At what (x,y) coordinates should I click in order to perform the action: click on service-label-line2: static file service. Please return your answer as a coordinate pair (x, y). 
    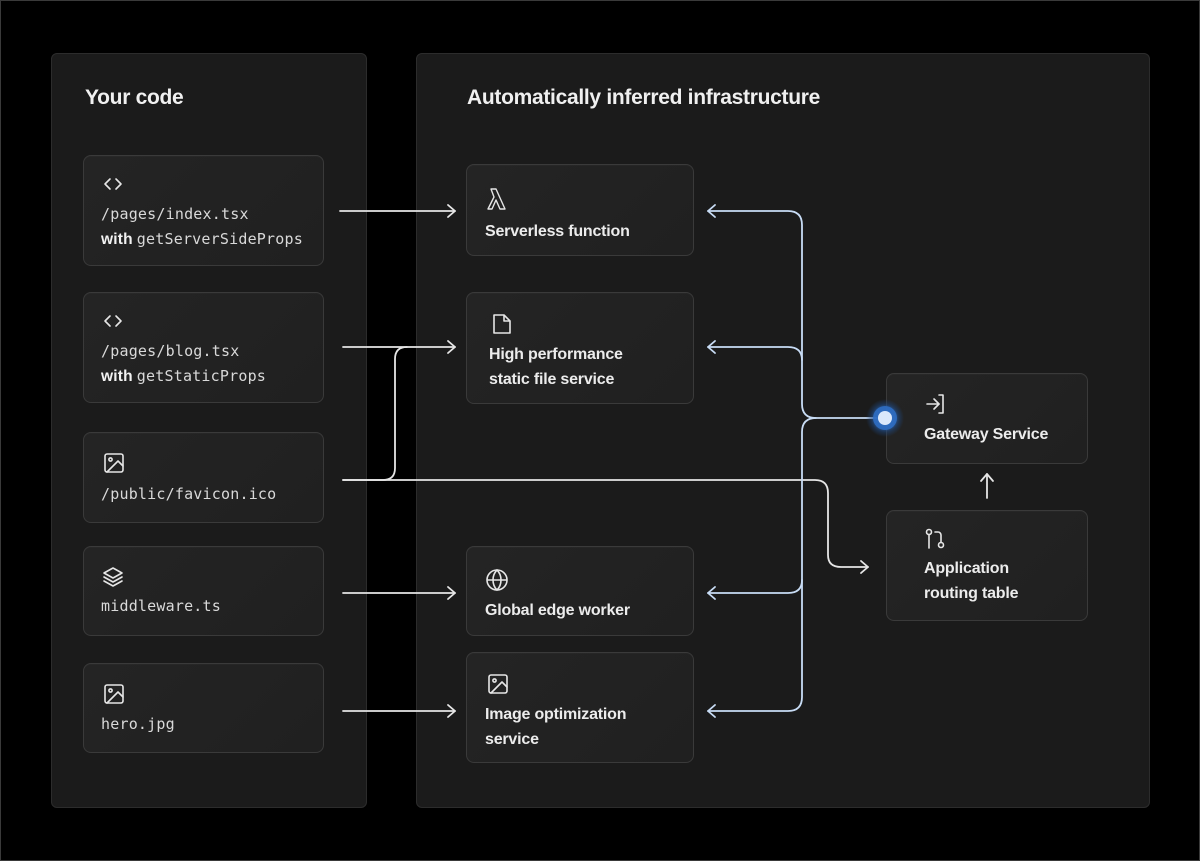
    Looking at the image, I should click on (552, 379).